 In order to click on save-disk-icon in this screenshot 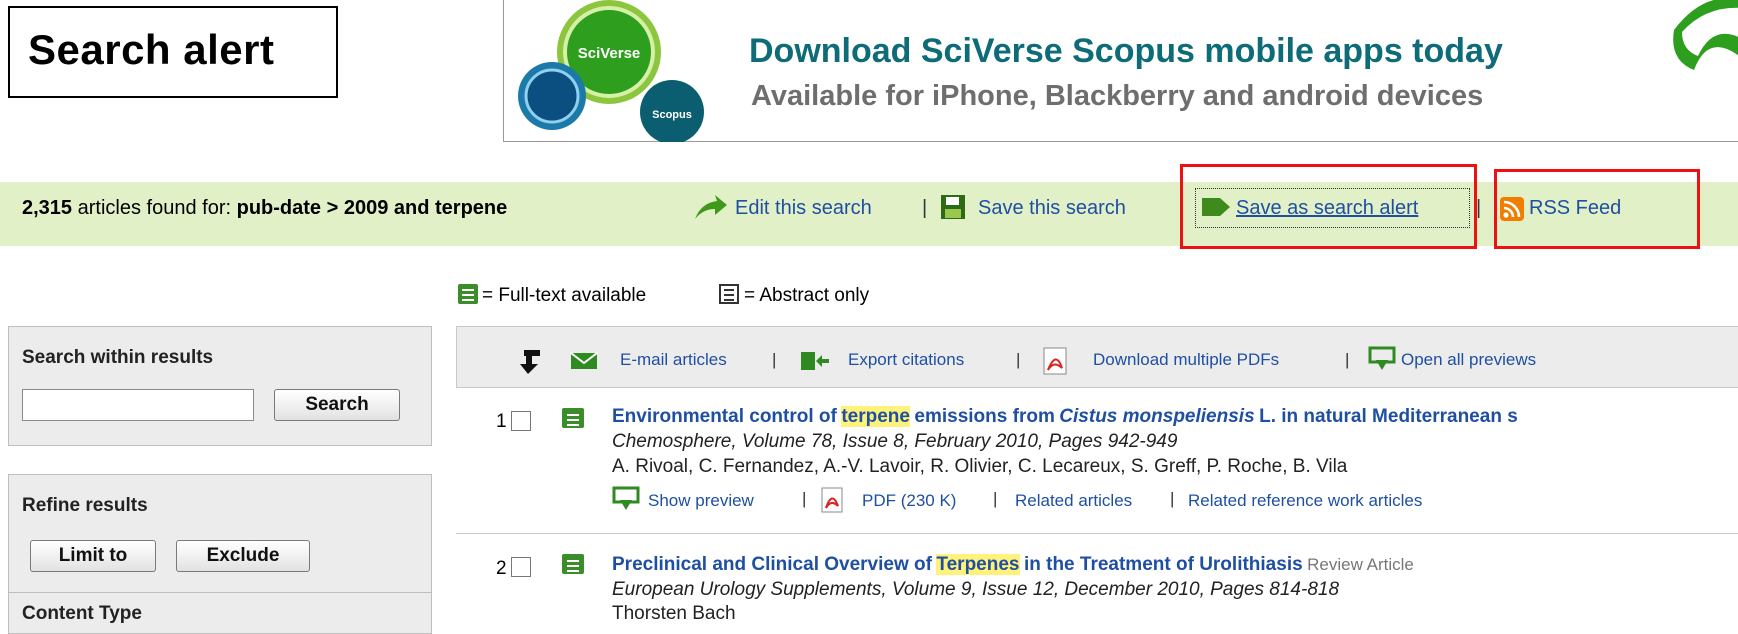, I will do `click(953, 207)`.